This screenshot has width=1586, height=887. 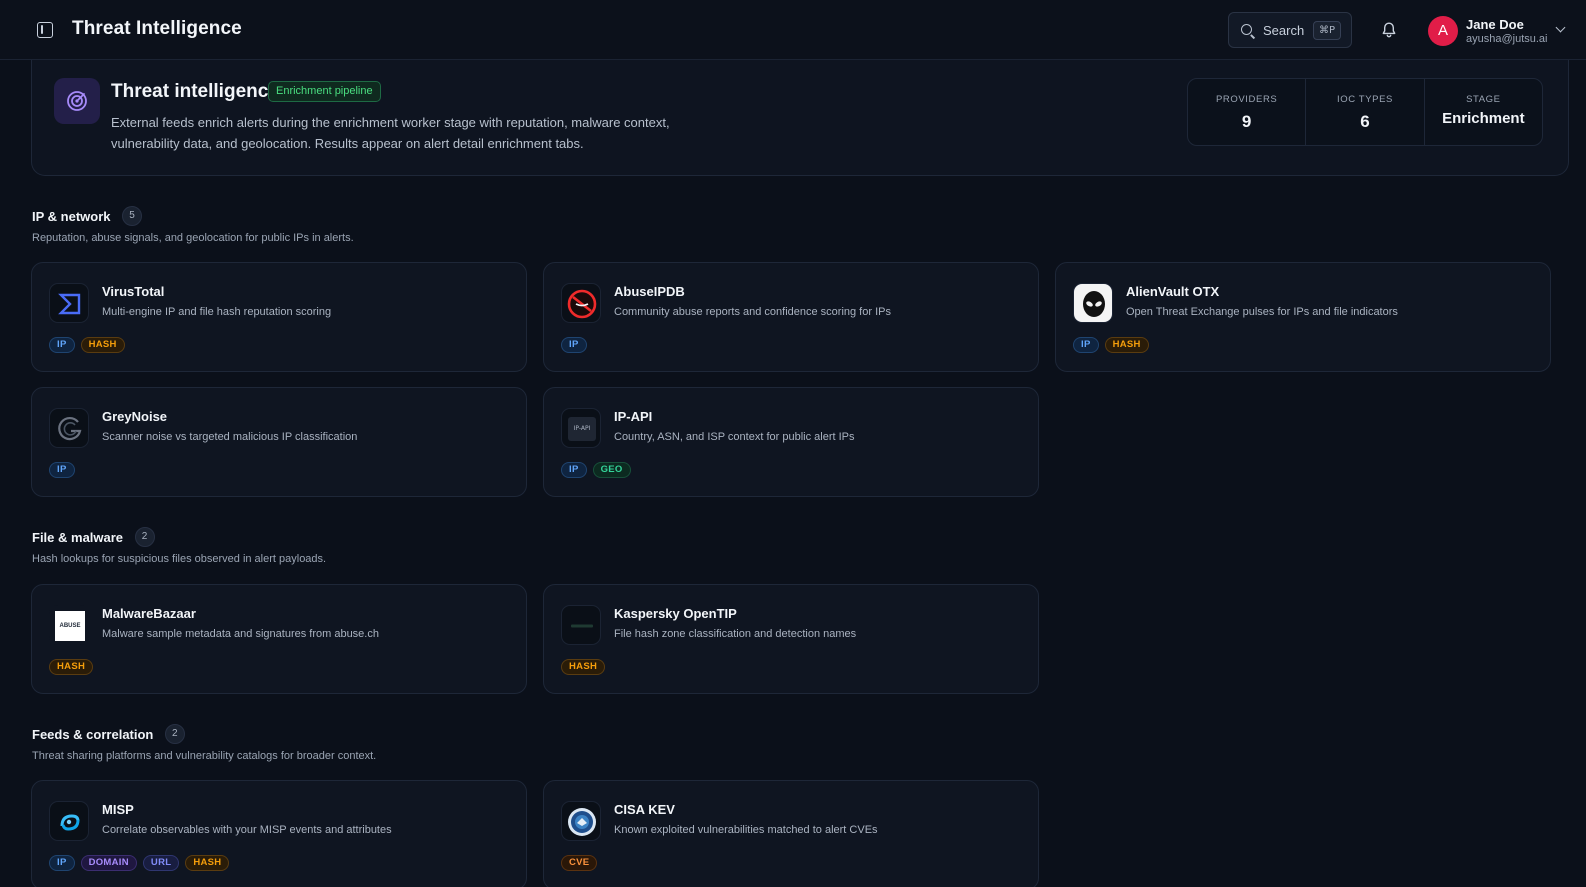 I want to click on page-title: Threat Intelligence, so click(x=157, y=28).